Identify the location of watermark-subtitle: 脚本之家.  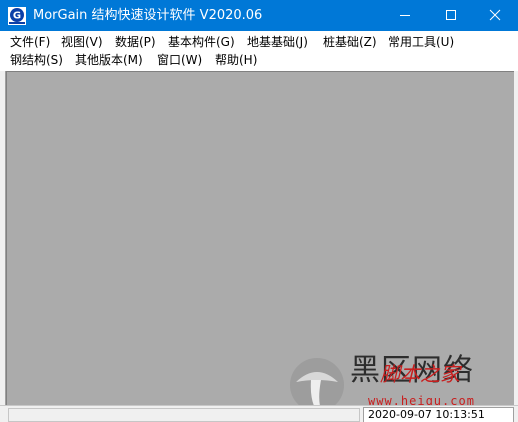
(420, 374).